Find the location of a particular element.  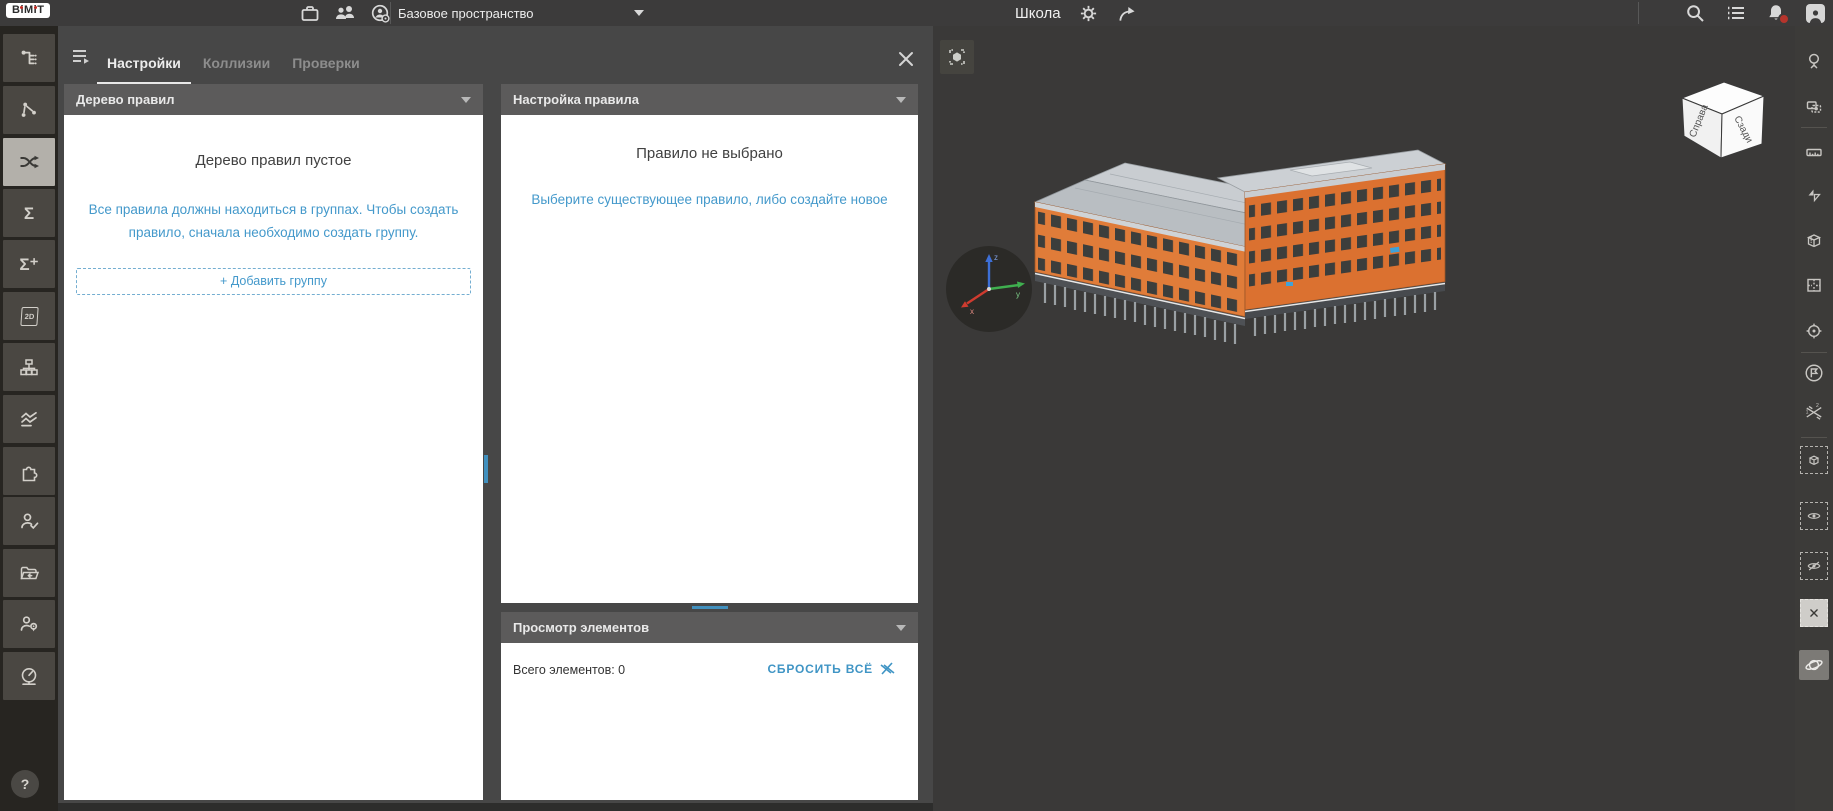

tool-plugins is located at coordinates (29, 471).